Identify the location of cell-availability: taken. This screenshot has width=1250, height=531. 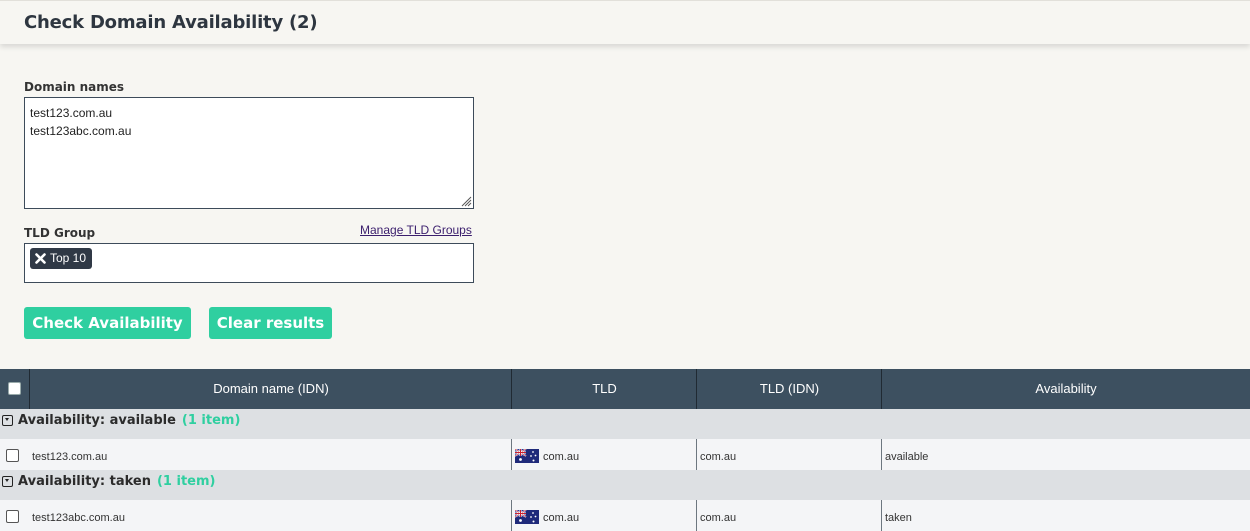
(1065, 515).